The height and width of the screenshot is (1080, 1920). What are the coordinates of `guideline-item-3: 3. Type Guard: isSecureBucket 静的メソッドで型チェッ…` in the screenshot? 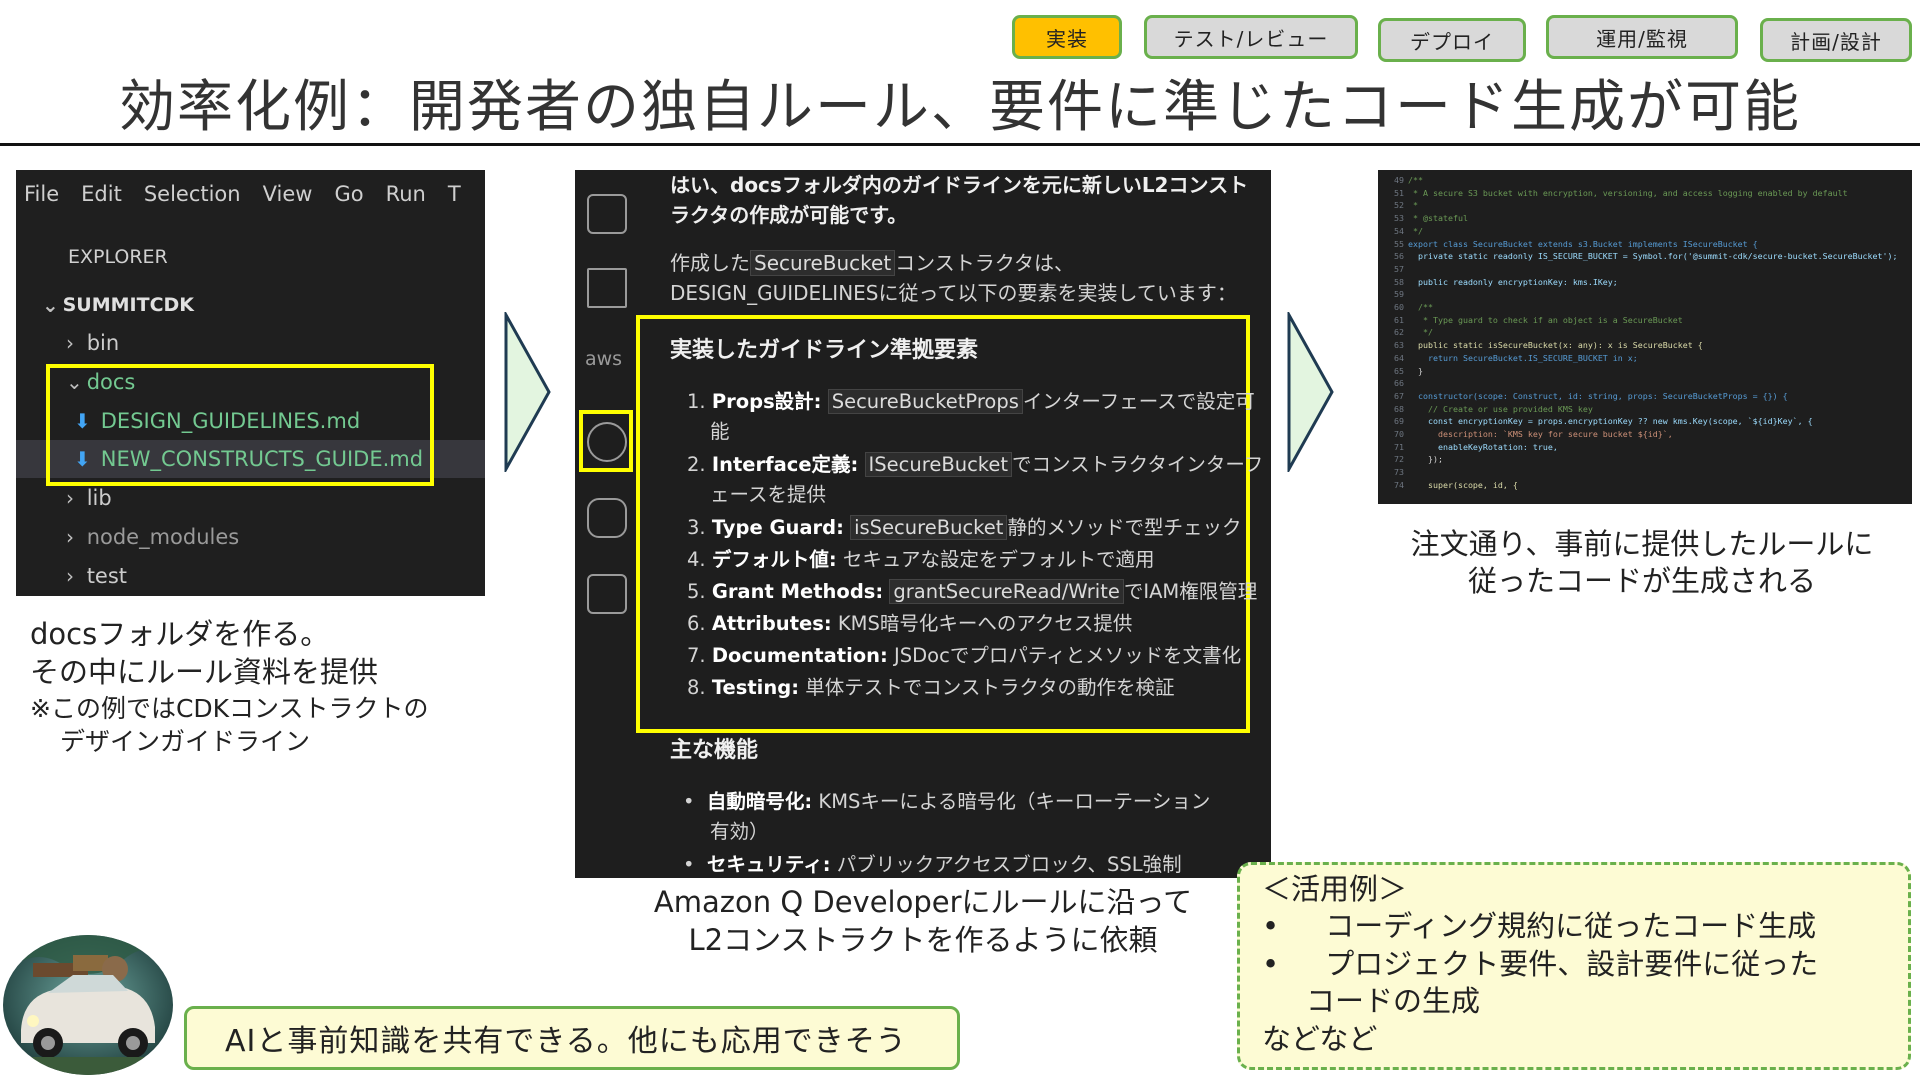 It's located at (964, 527).